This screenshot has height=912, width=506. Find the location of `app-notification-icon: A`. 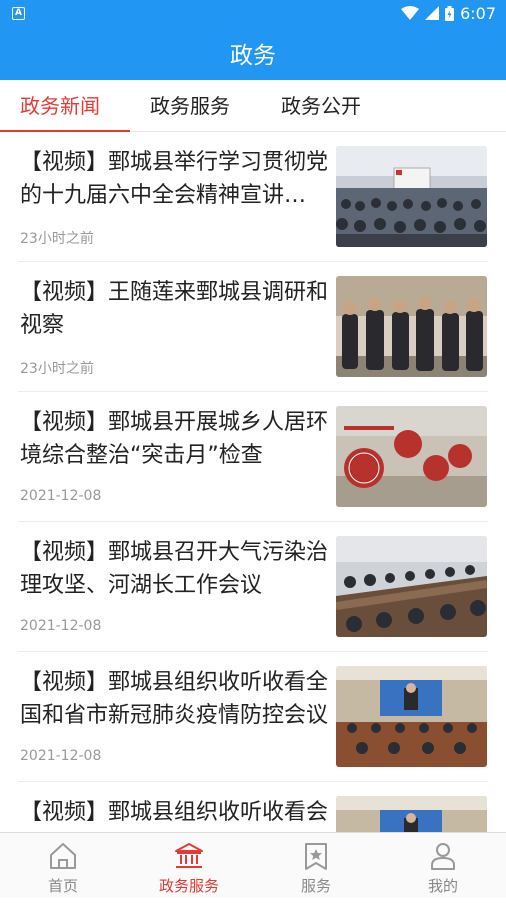

app-notification-icon: A is located at coordinates (18, 13).